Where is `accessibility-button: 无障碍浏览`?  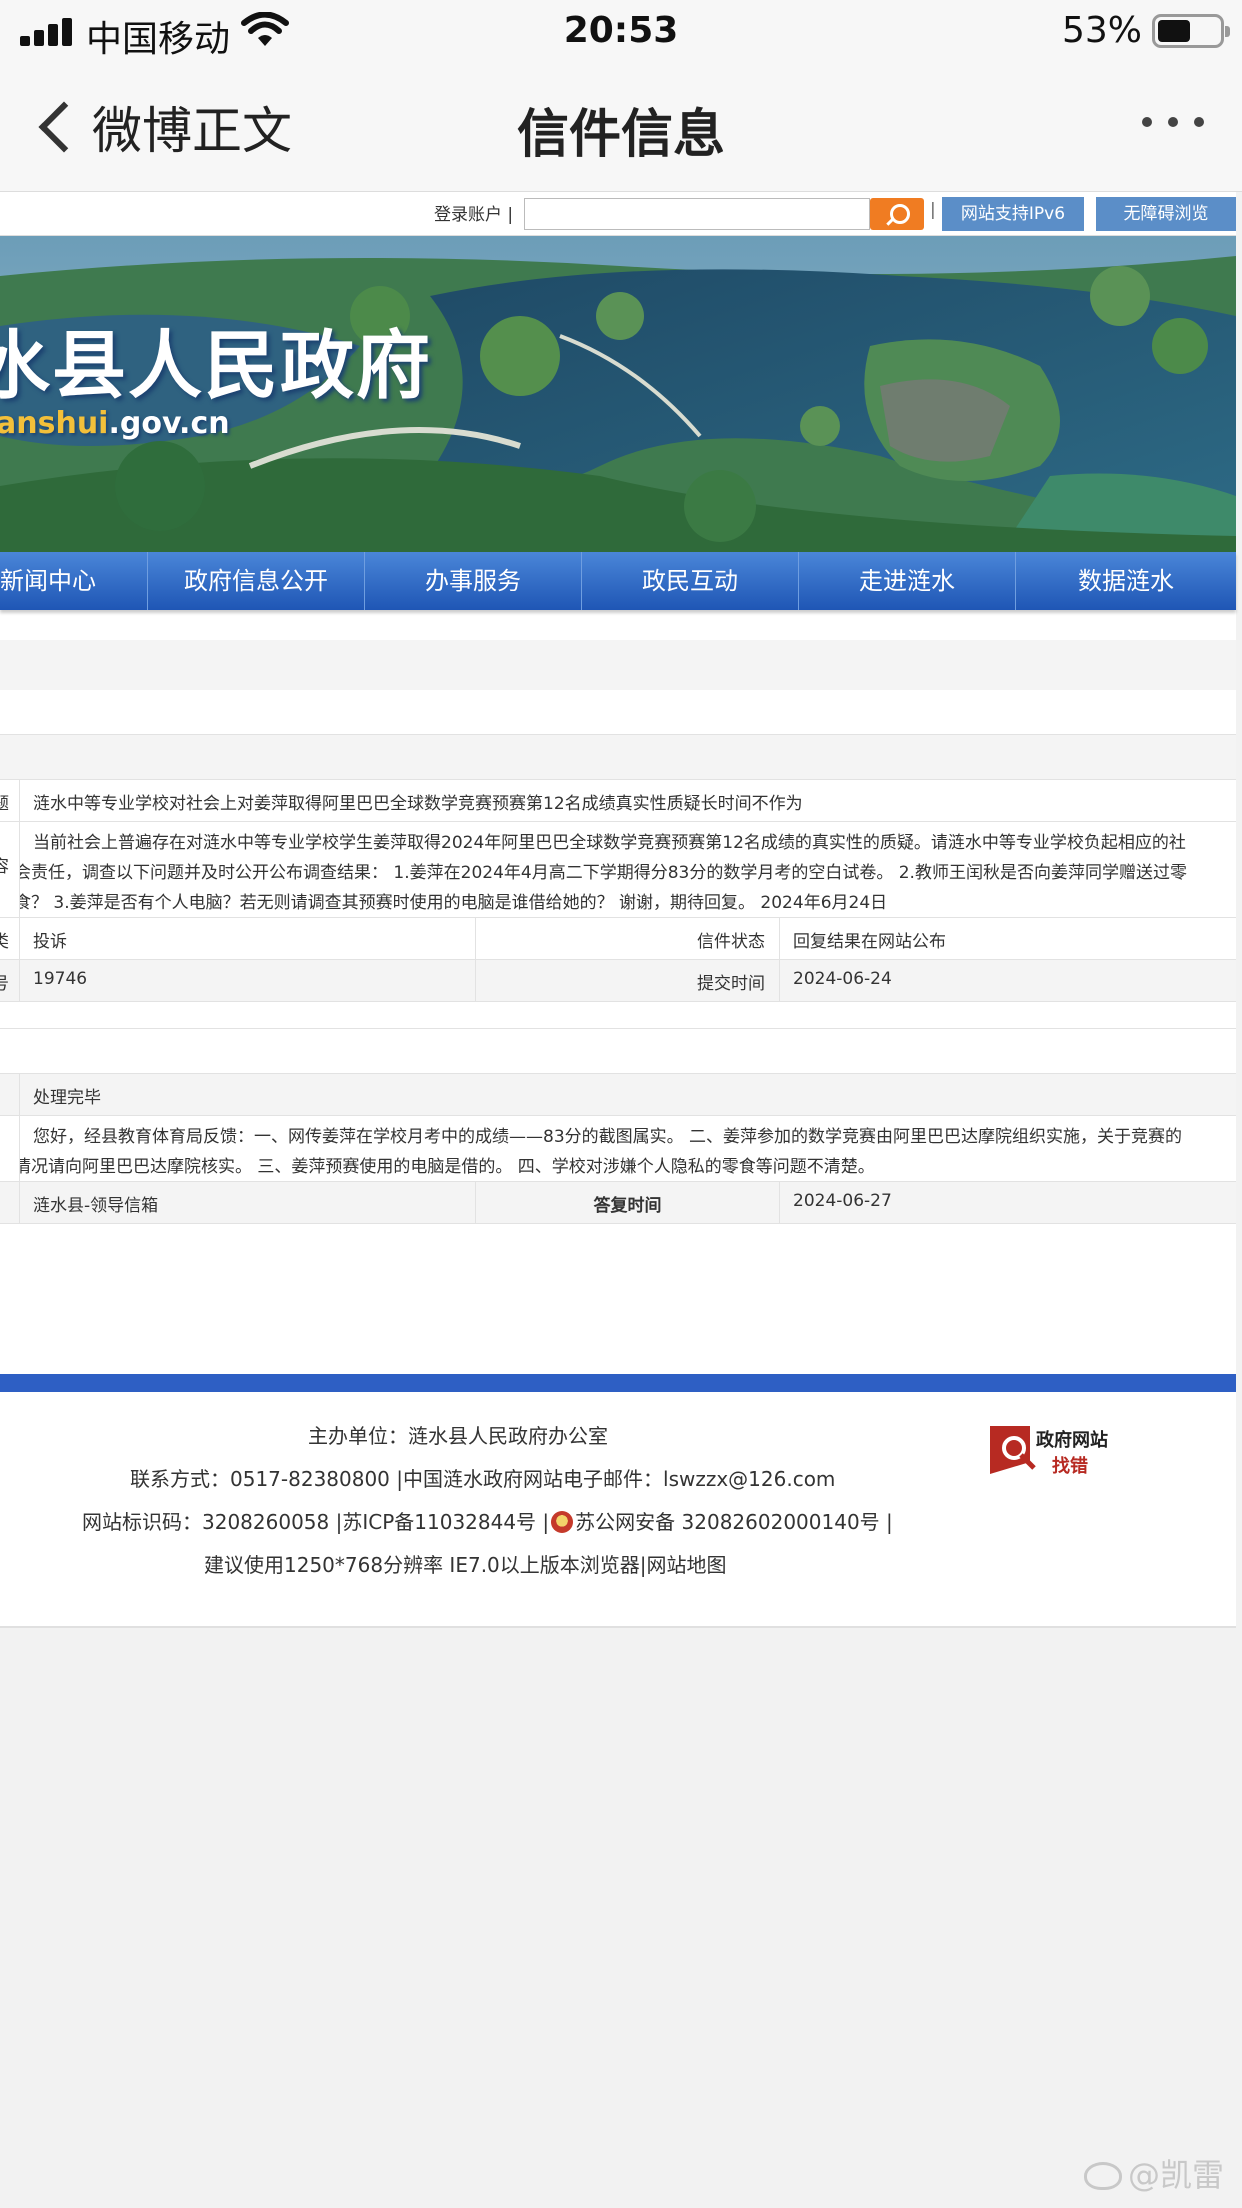
accessibility-button: 无障碍浏览 is located at coordinates (1166, 214).